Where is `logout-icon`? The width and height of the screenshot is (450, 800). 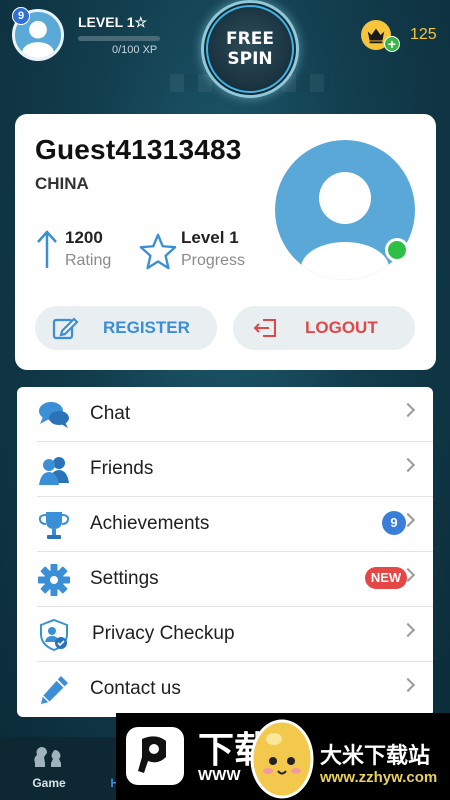 logout-icon is located at coordinates (264, 328).